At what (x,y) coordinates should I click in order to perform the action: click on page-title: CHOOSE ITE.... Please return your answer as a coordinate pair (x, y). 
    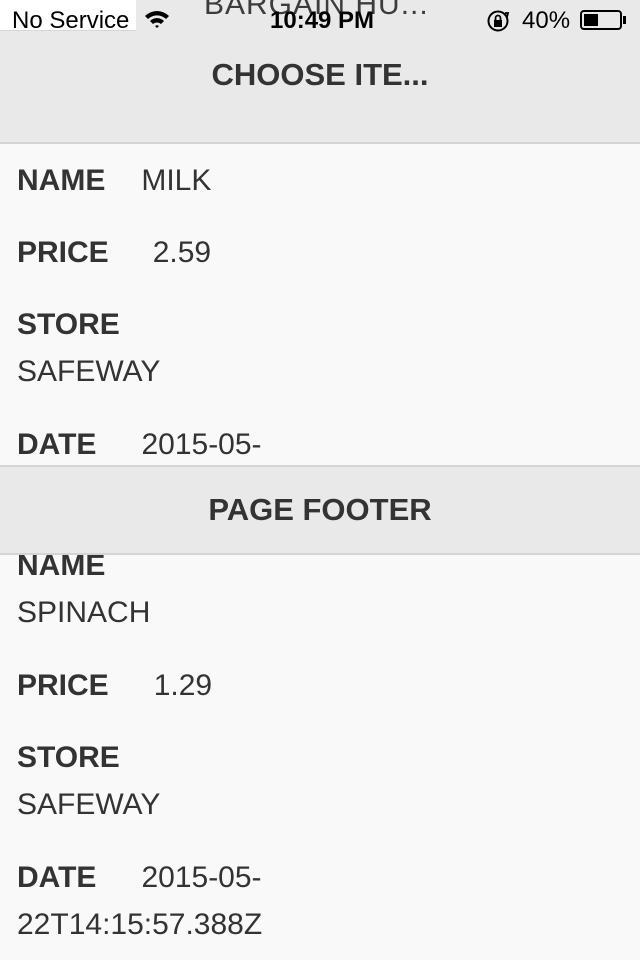
    Looking at the image, I should click on (320, 74).